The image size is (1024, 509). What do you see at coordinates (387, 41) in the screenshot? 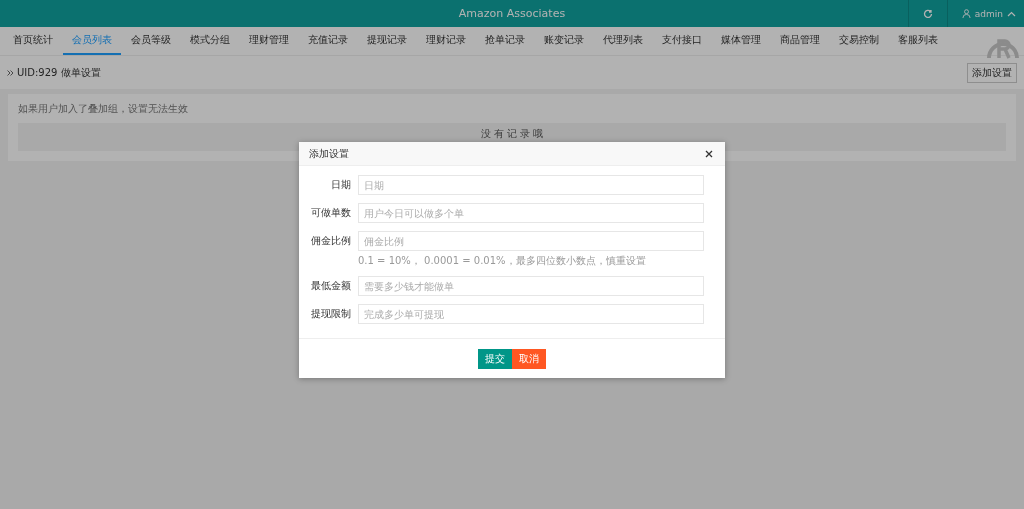
I see `nav-tab: 提现记录` at bounding box center [387, 41].